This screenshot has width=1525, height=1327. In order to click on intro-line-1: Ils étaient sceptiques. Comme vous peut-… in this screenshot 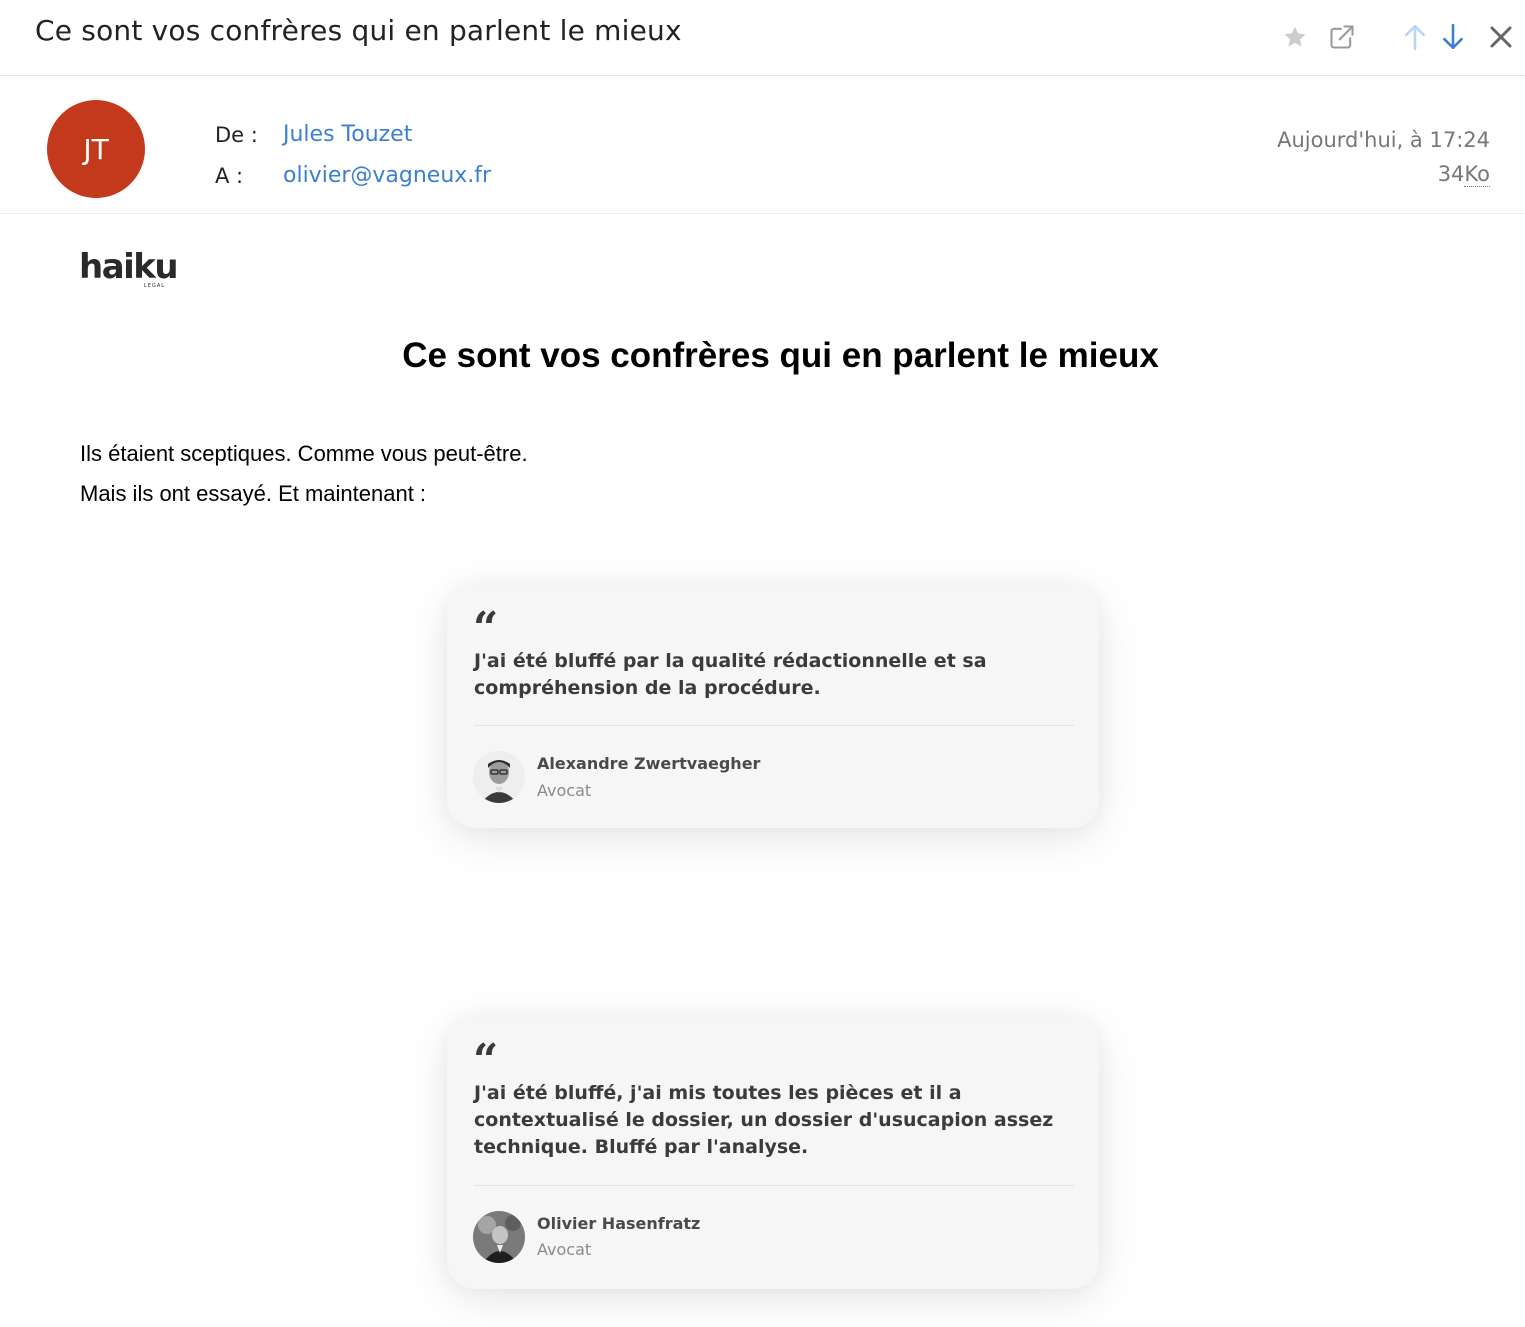, I will do `click(304, 453)`.